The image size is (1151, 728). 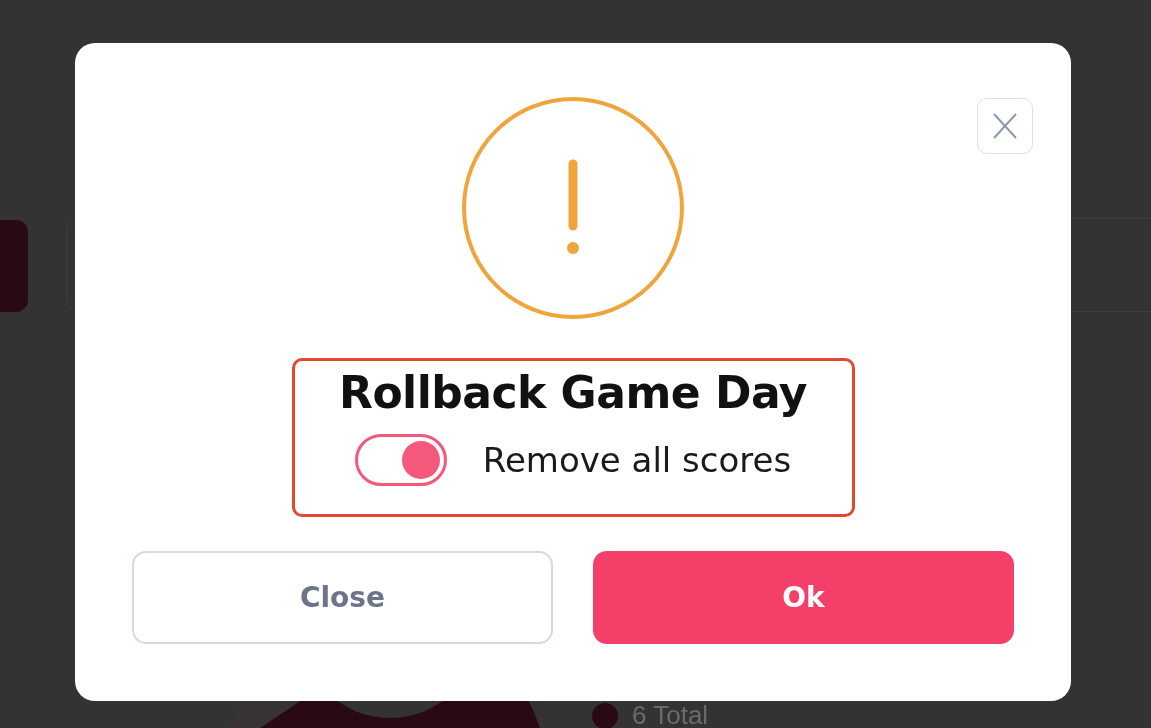 I want to click on option-label: Remove all scores, so click(x=637, y=460).